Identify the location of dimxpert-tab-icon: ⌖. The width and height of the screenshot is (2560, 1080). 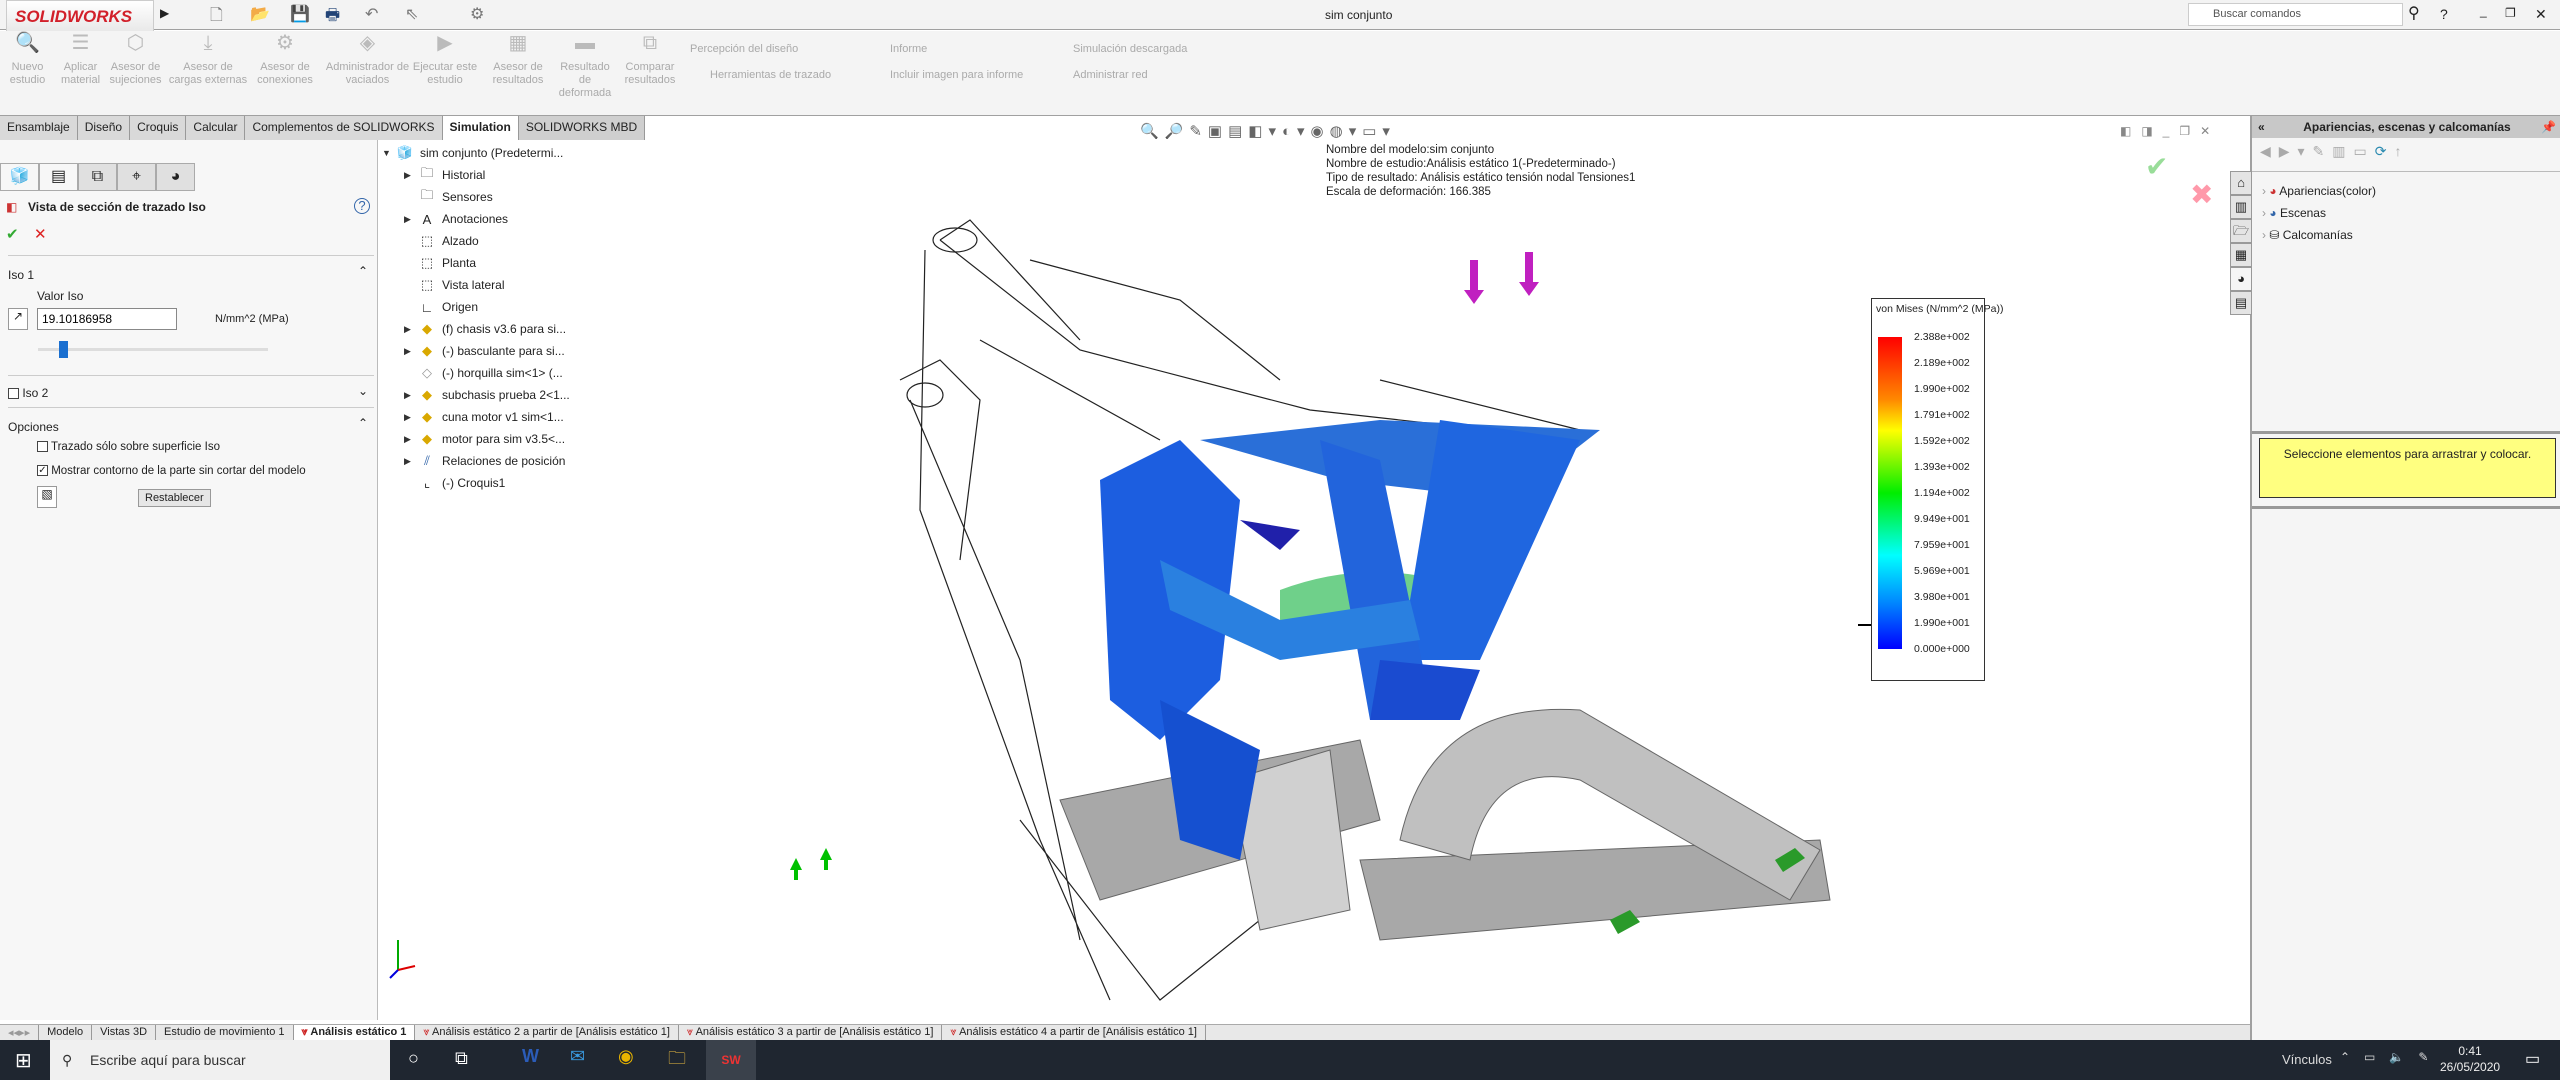
(136, 177).